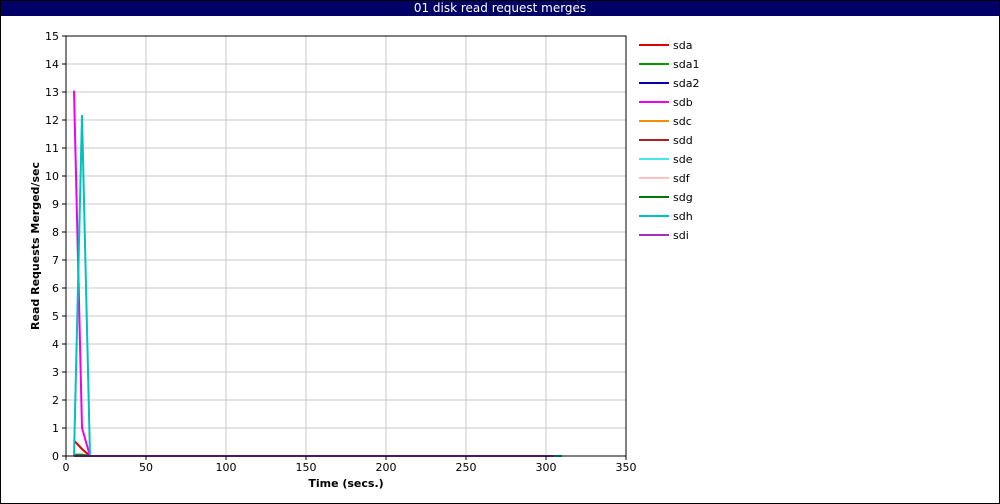 The image size is (1000, 504). I want to click on x-tick-label: 250, so click(466, 467).